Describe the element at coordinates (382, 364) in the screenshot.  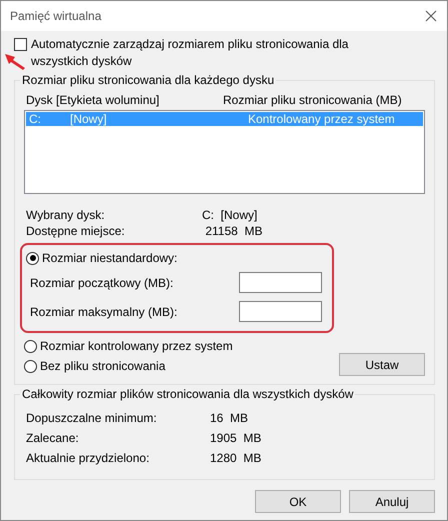
I see `set-button: Ustaw` at that location.